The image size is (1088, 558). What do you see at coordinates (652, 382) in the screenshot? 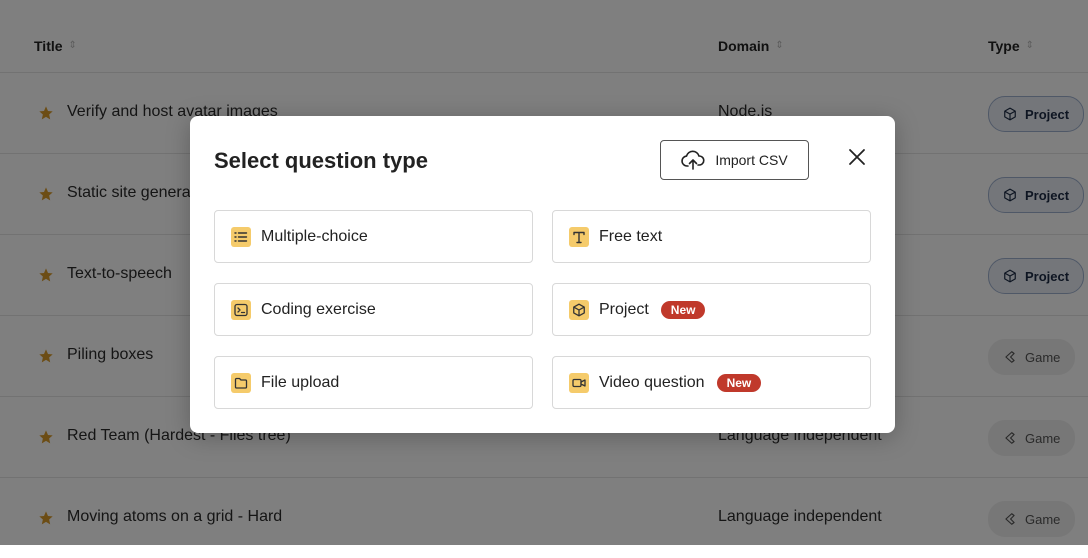
I see `option-label: Video question` at bounding box center [652, 382].